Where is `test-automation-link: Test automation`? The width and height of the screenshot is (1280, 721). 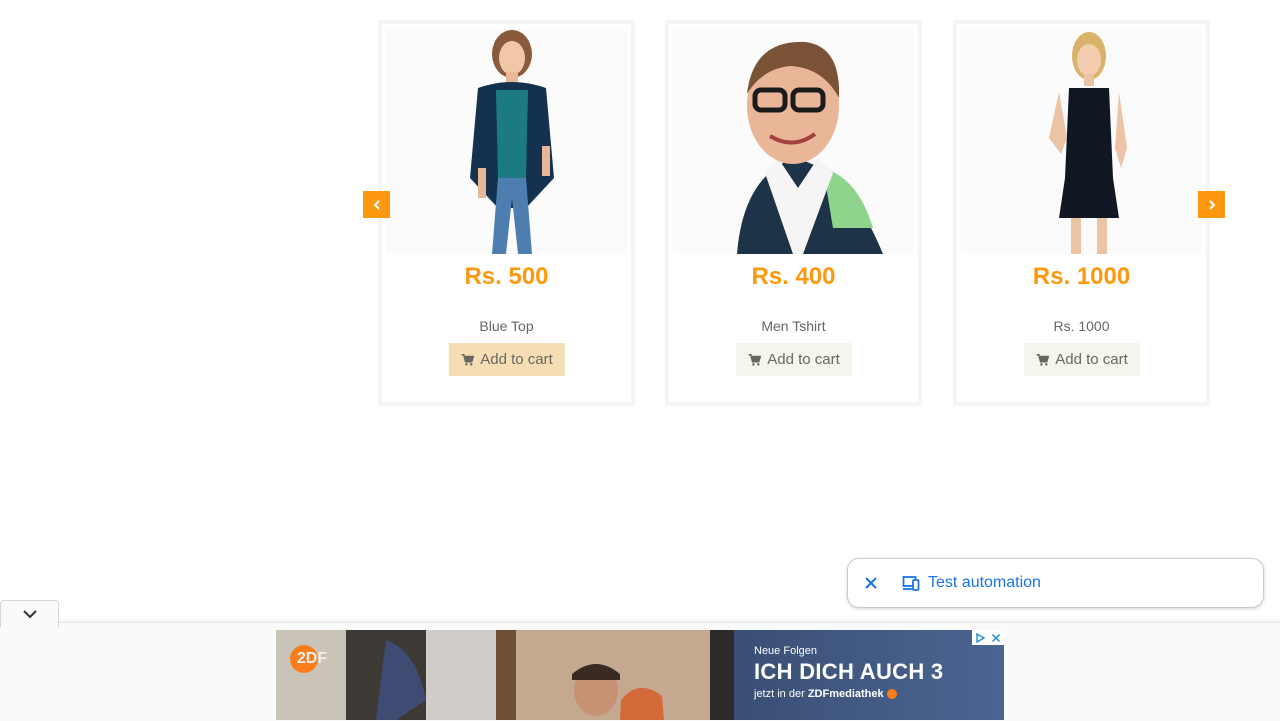 test-automation-link: Test automation is located at coordinates (971, 583).